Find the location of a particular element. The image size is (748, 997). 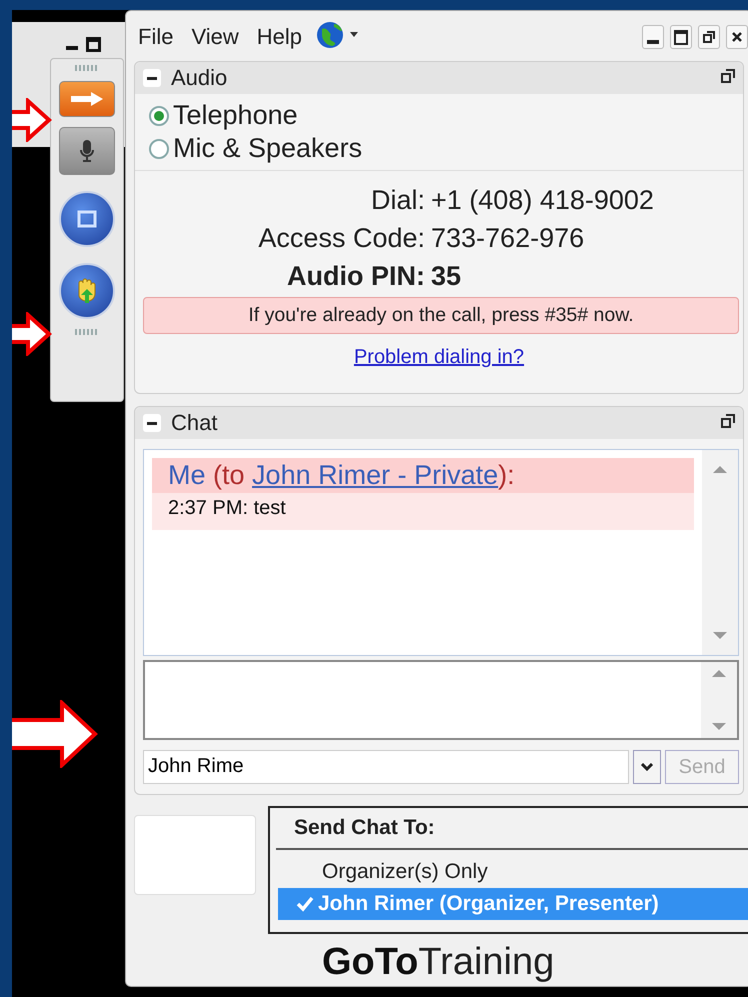

panel-title: Chat is located at coordinates (194, 423).